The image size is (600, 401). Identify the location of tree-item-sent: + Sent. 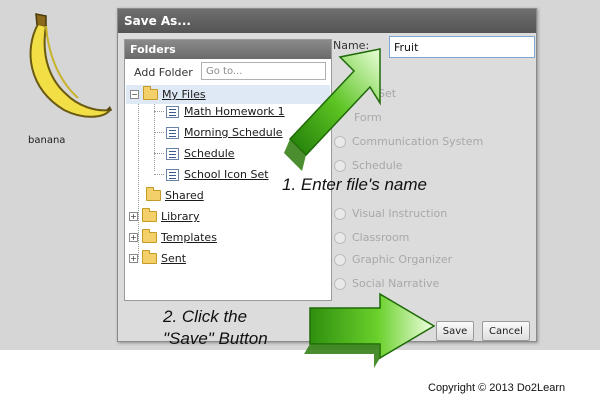
(157, 258).